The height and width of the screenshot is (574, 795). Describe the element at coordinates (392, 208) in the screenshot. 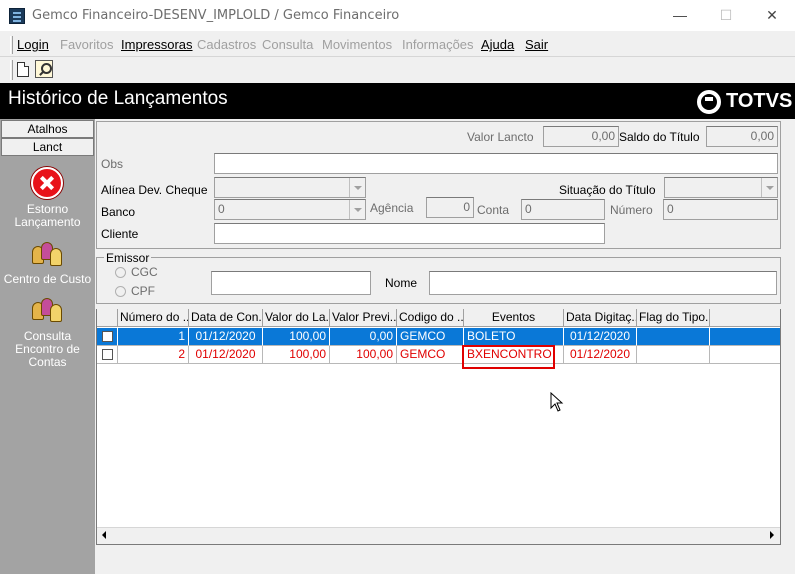

I see `agencia-label: Agência` at that location.